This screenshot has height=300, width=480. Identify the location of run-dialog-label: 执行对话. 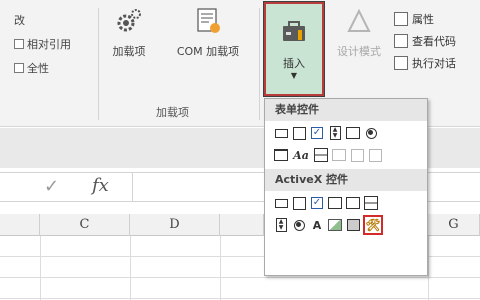
(434, 63).